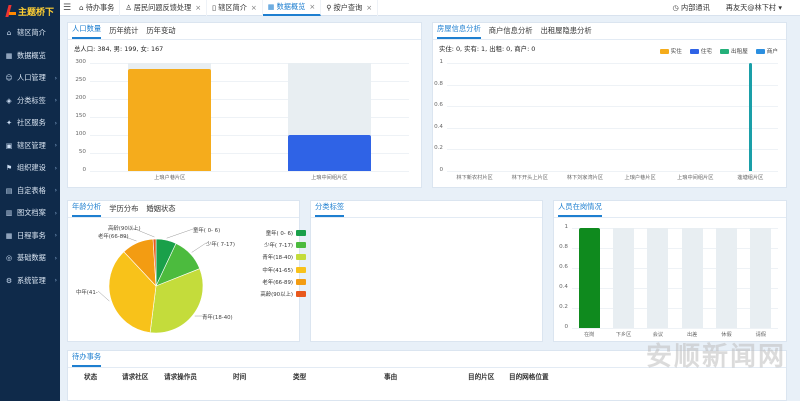  I want to click on sidebar-item-7: ▤ 自定表格 ›, so click(30, 191).